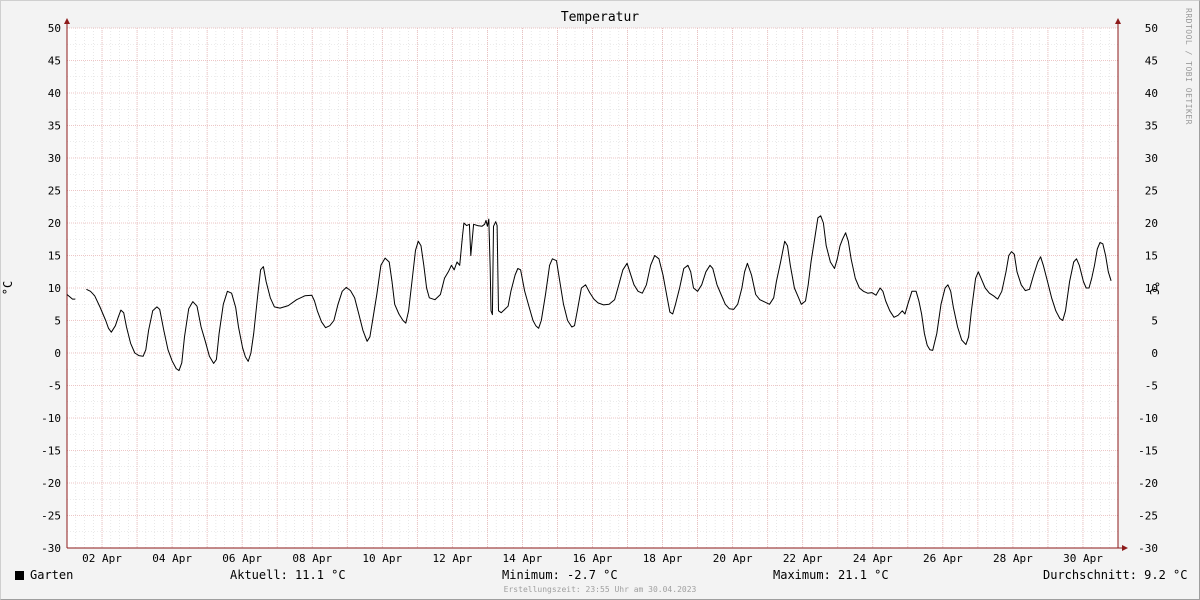  Describe the element at coordinates (382, 558) in the screenshot. I see `x-tick-label: 10 Apr` at that location.